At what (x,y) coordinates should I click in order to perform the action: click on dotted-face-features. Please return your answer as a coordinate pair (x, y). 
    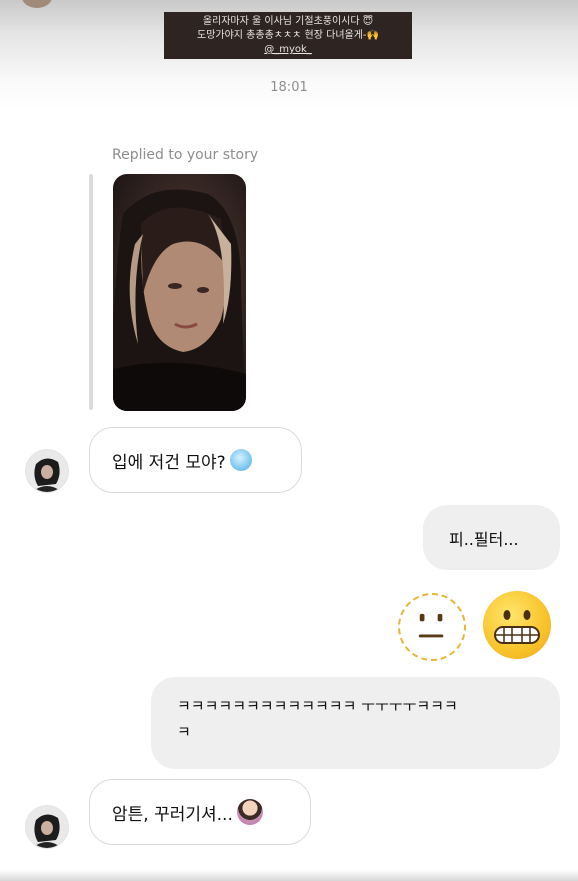
    Looking at the image, I should click on (431, 625).